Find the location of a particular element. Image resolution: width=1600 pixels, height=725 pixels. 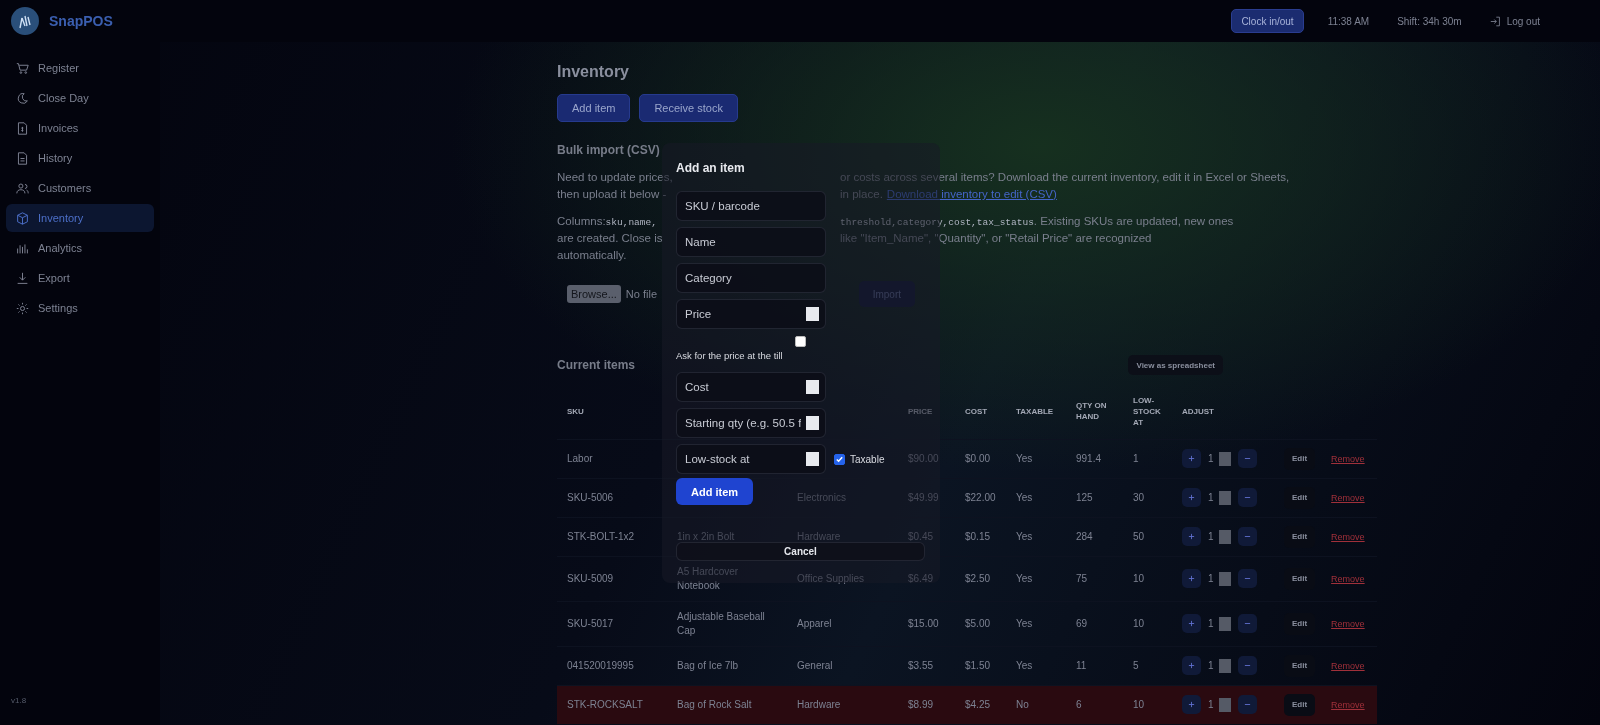

number-field: Starting qty (e.g. 50.5 f is located at coordinates (751, 423).